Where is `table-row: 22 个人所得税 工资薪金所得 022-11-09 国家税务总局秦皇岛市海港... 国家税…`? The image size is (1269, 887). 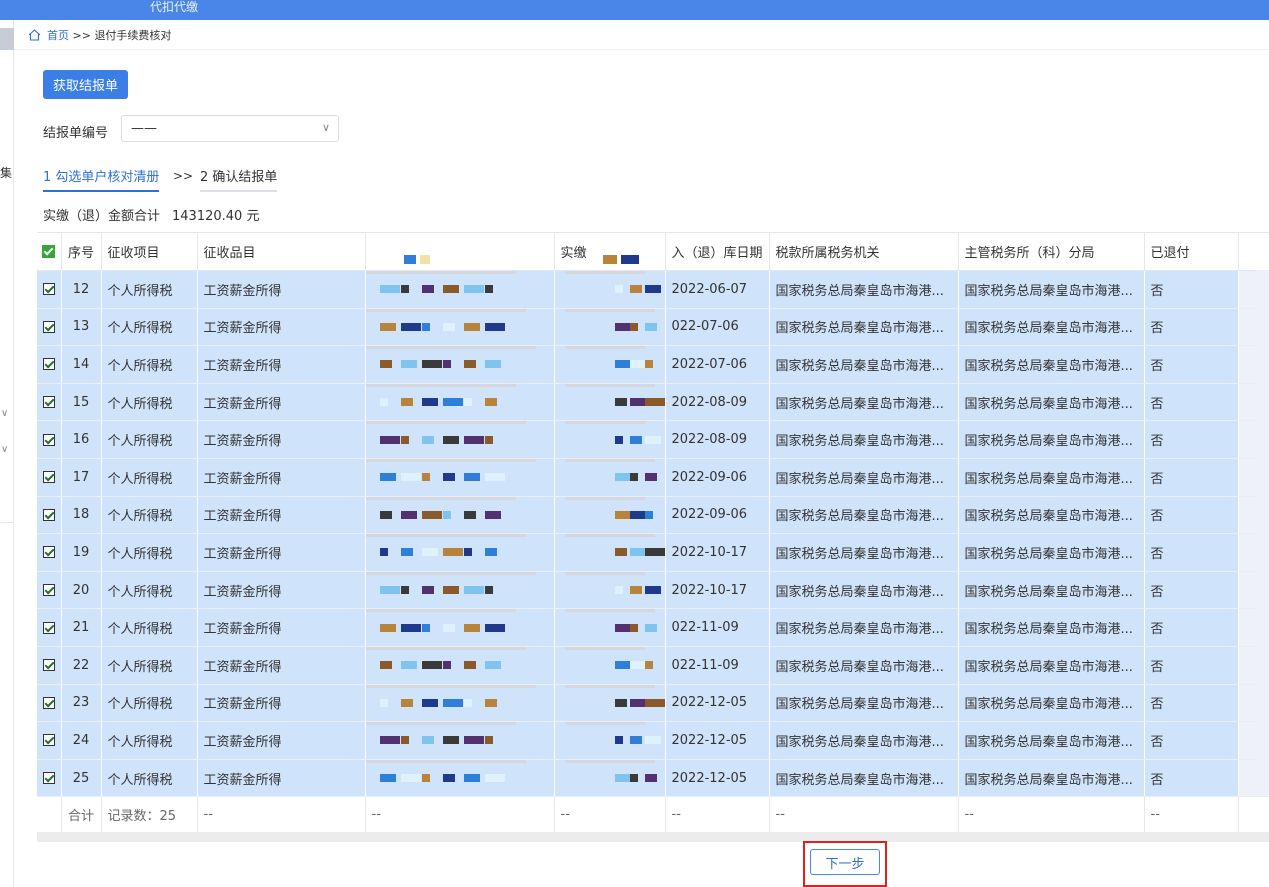 table-row: 22 个人所得税 工资薪金所得 022-11-09 国家税务总局秦皇岛市海港... 国家税… is located at coordinates (653, 665).